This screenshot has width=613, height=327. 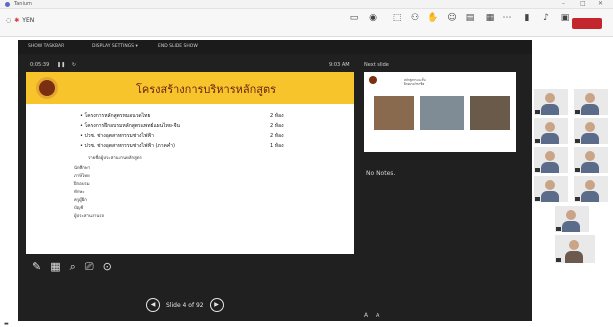 I want to click on pause-icon: ❚❚, so click(x=61, y=65).